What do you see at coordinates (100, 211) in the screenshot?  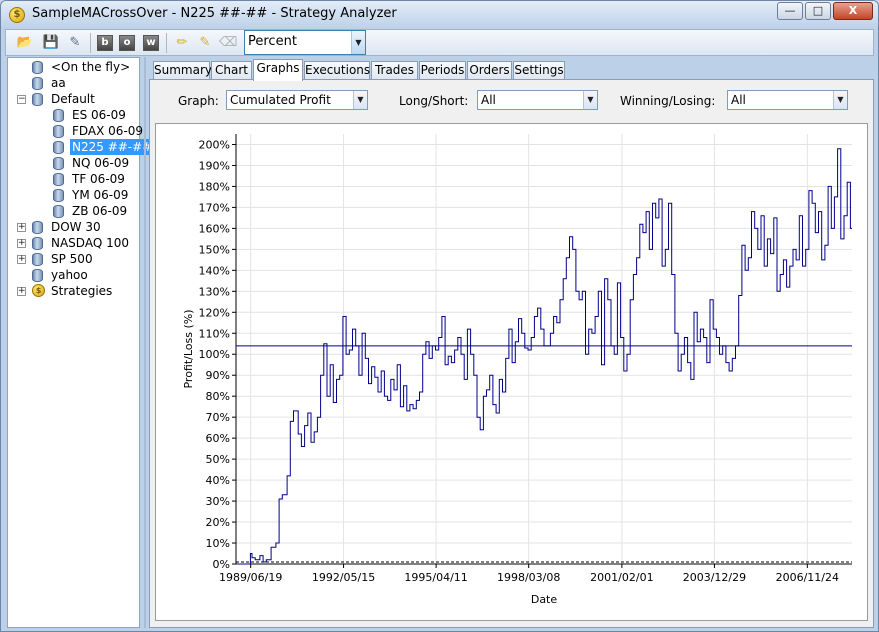 I see `tree-item-label: ZB 06-09` at bounding box center [100, 211].